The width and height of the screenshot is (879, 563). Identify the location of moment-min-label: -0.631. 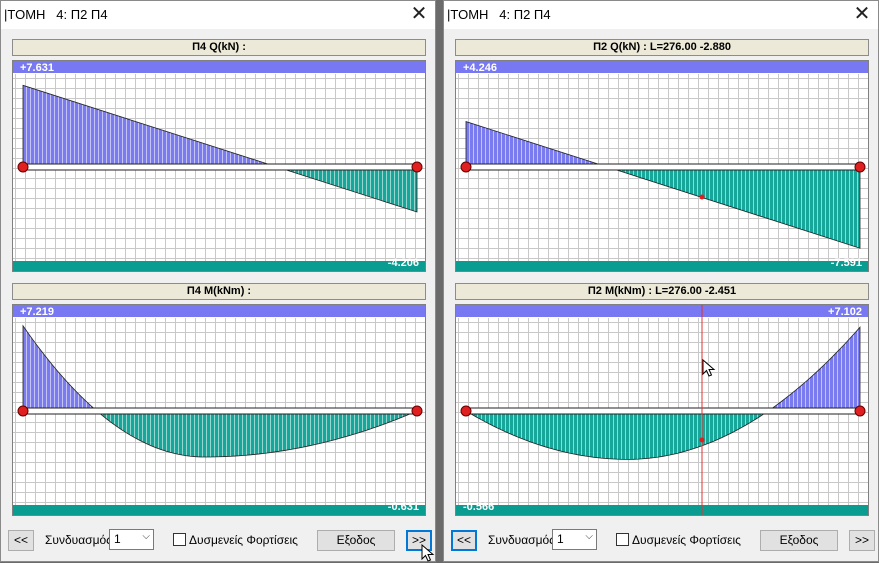
(403, 507).